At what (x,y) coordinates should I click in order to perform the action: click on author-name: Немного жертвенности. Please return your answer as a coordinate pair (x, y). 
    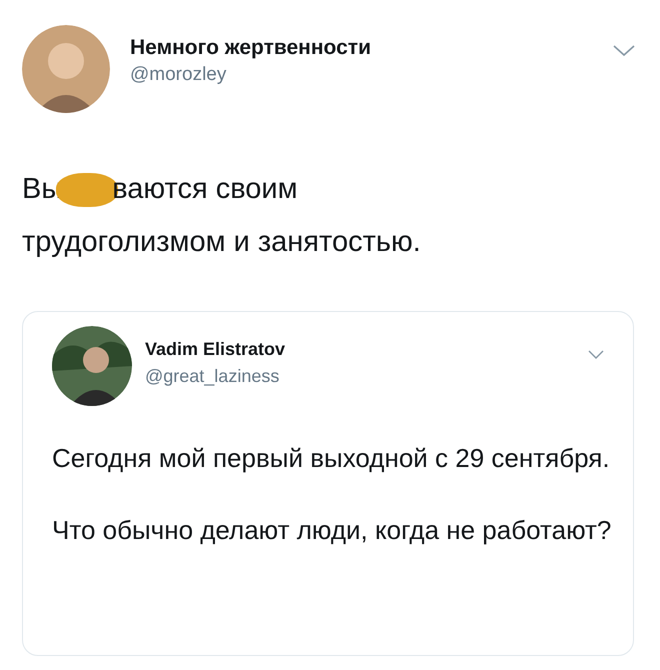
    Looking at the image, I should click on (250, 48).